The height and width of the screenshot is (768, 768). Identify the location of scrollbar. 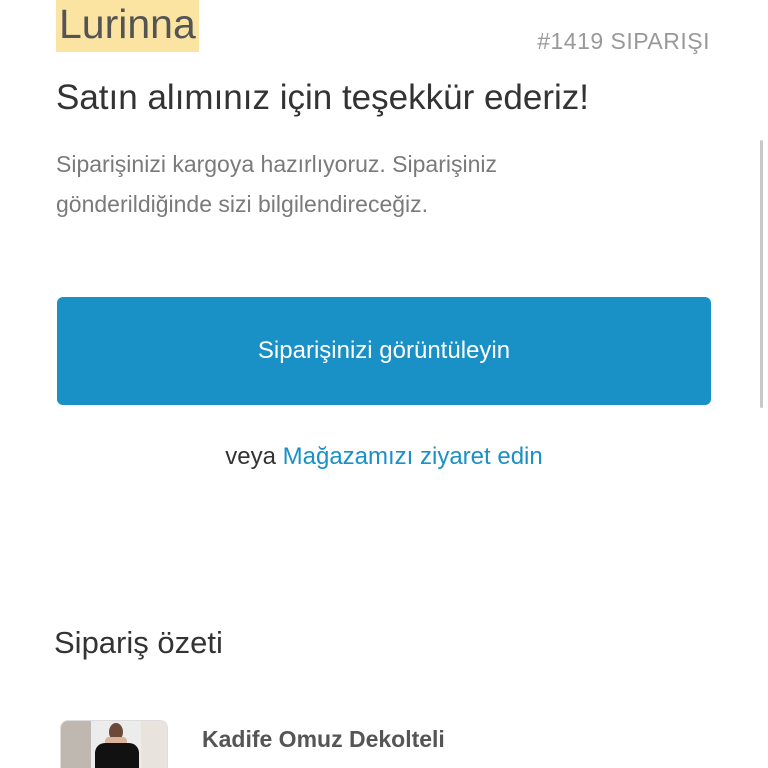
(761, 274).